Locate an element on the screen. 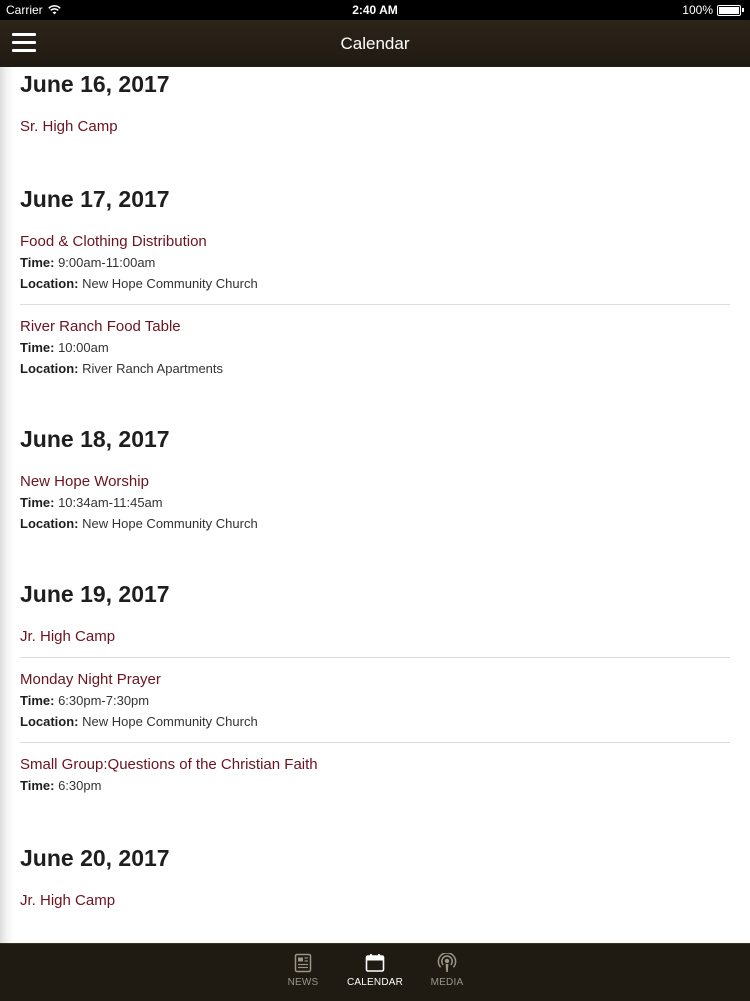  event-title: River Ranch Food Table is located at coordinates (375, 327).